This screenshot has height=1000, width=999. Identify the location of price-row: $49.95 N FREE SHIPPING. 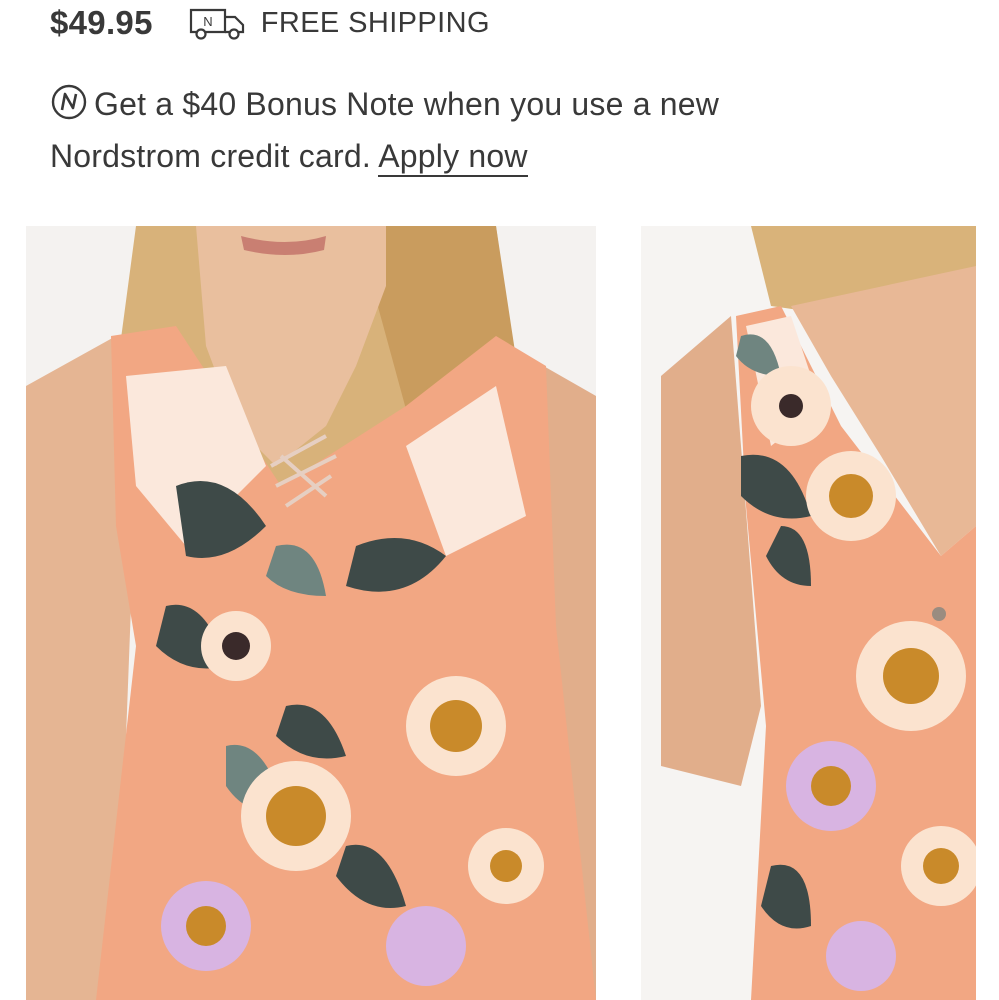
(270, 23).